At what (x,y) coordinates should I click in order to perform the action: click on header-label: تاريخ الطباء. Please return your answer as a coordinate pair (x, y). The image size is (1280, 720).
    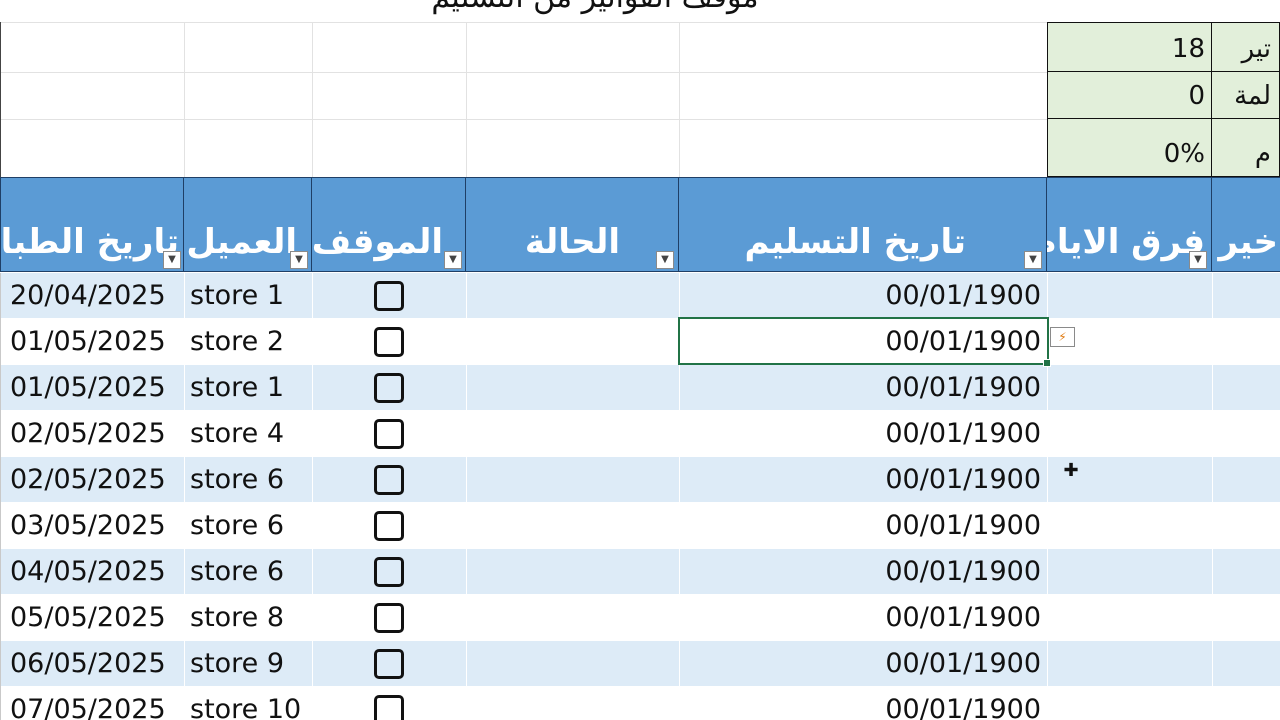
    Looking at the image, I should click on (89, 242).